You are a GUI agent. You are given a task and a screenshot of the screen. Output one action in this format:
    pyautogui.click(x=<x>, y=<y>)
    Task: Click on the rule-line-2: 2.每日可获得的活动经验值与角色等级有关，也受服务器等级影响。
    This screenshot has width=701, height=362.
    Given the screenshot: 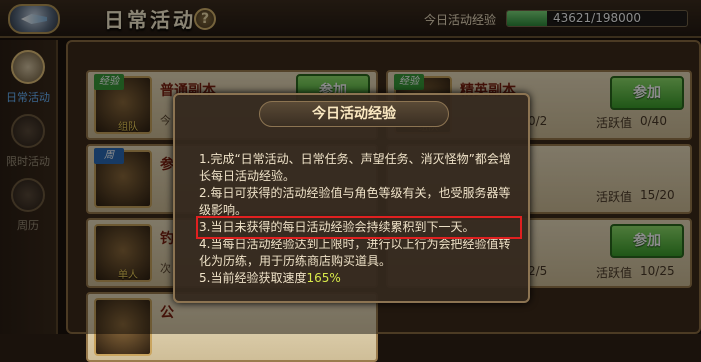 What is the action you would take?
    pyautogui.click(x=355, y=201)
    